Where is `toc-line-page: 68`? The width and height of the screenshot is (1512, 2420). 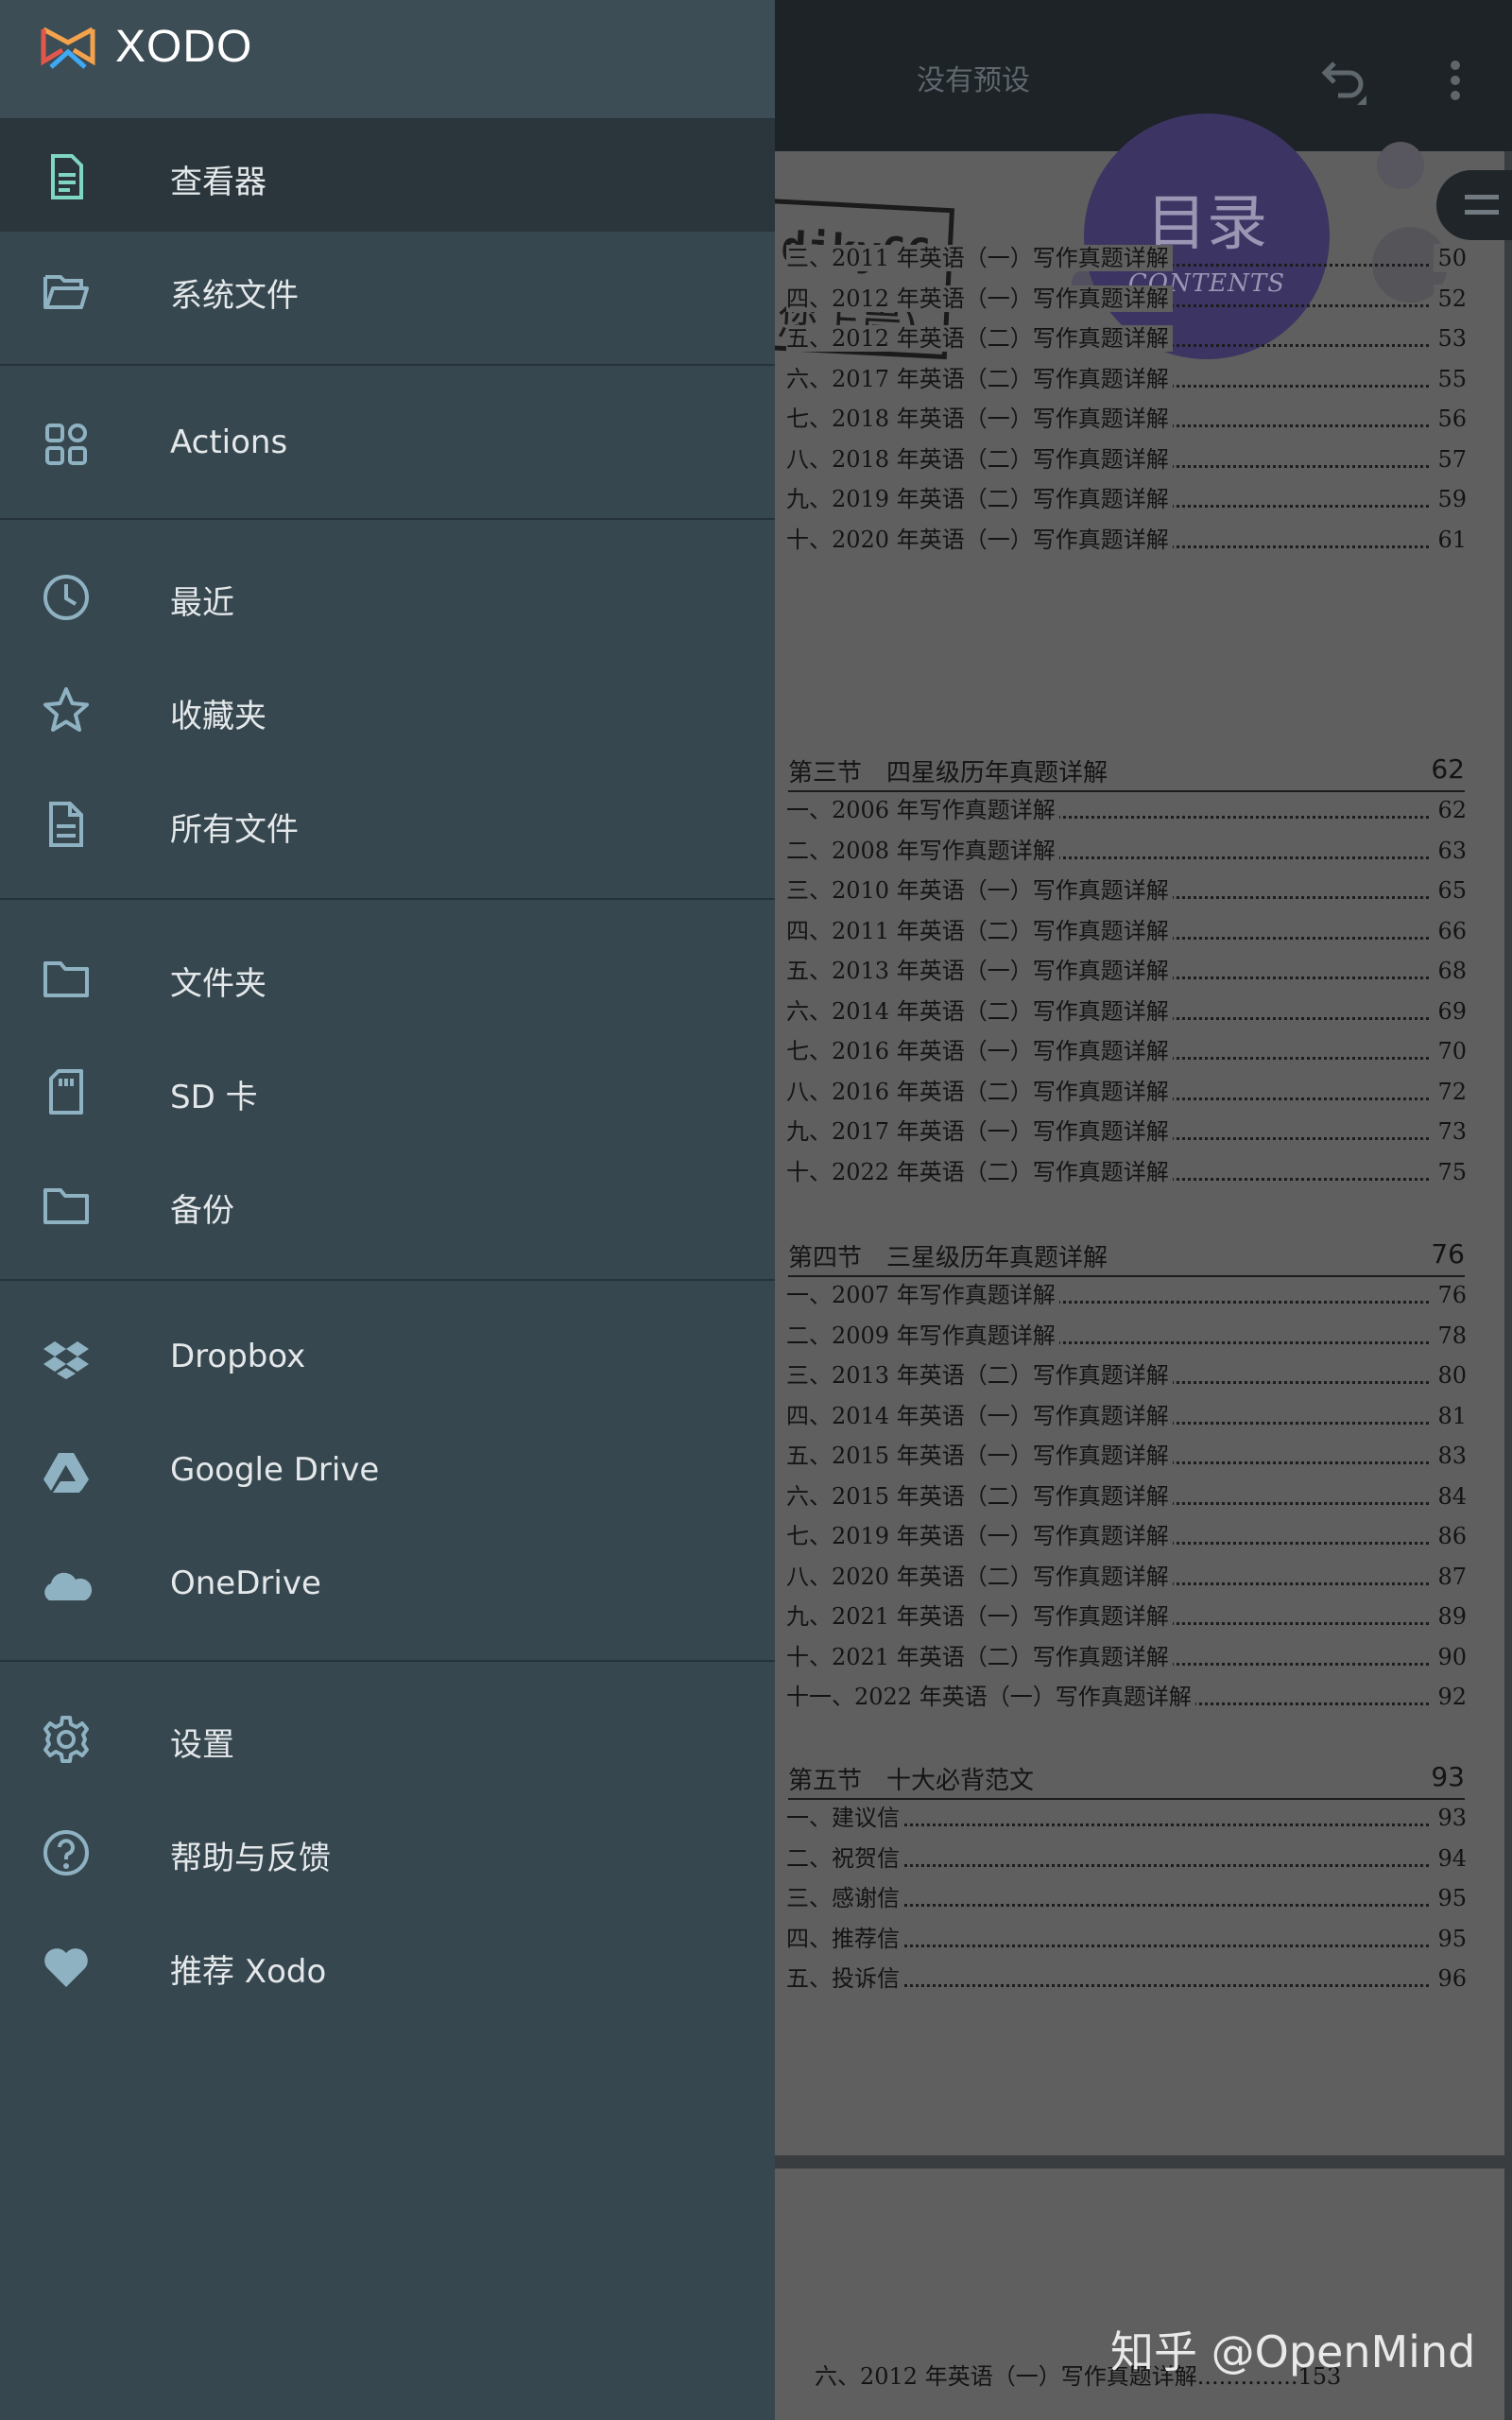
toc-line-page: 68 is located at coordinates (1450, 971).